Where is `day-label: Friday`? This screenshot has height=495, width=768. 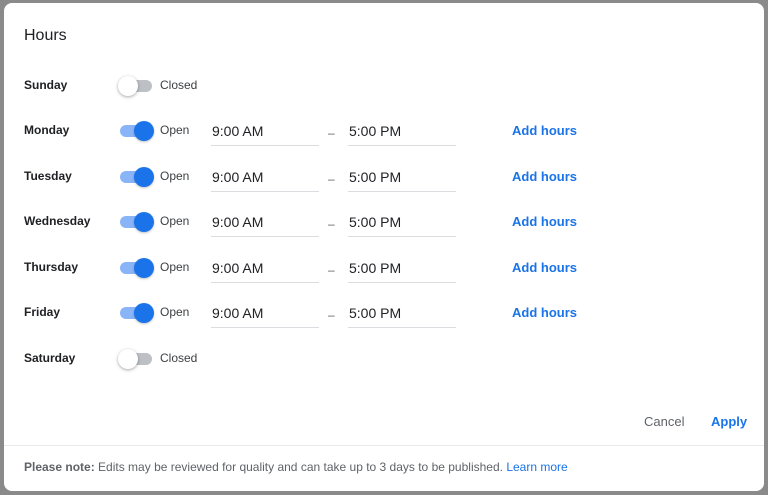 day-label: Friday is located at coordinates (42, 312).